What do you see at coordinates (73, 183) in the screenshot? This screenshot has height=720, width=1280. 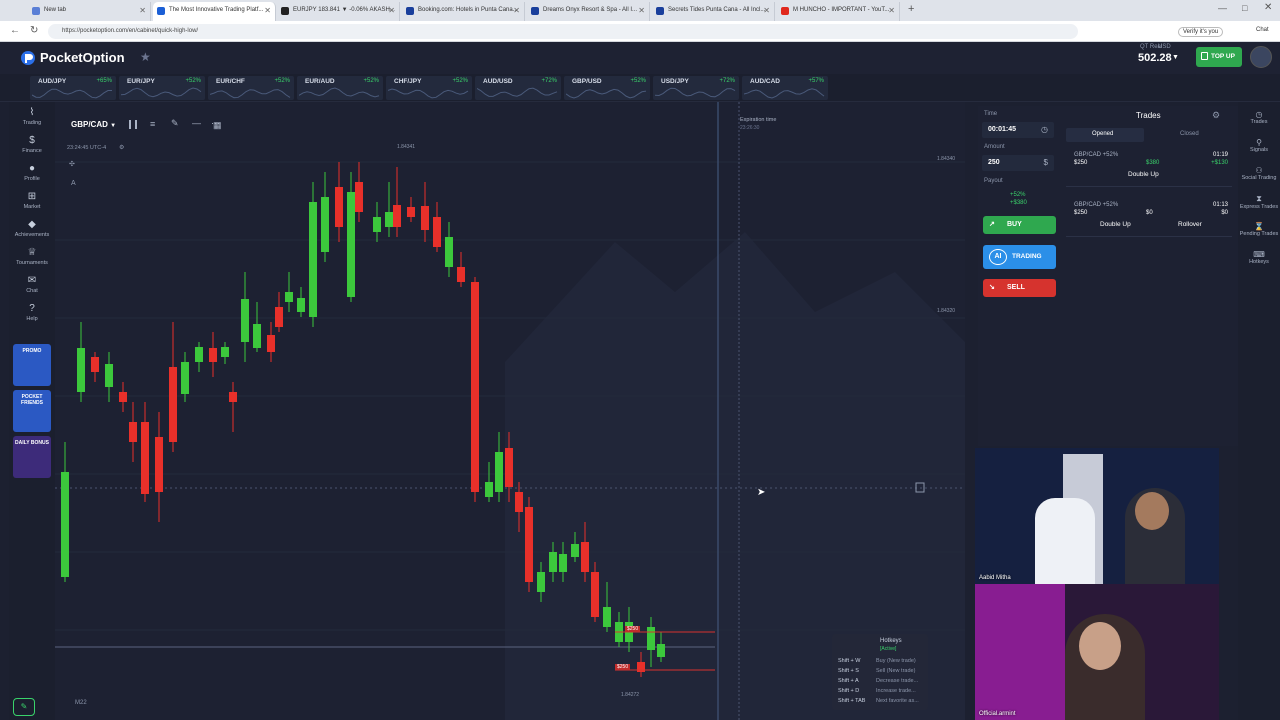 I see `text-tool-icon: A` at bounding box center [73, 183].